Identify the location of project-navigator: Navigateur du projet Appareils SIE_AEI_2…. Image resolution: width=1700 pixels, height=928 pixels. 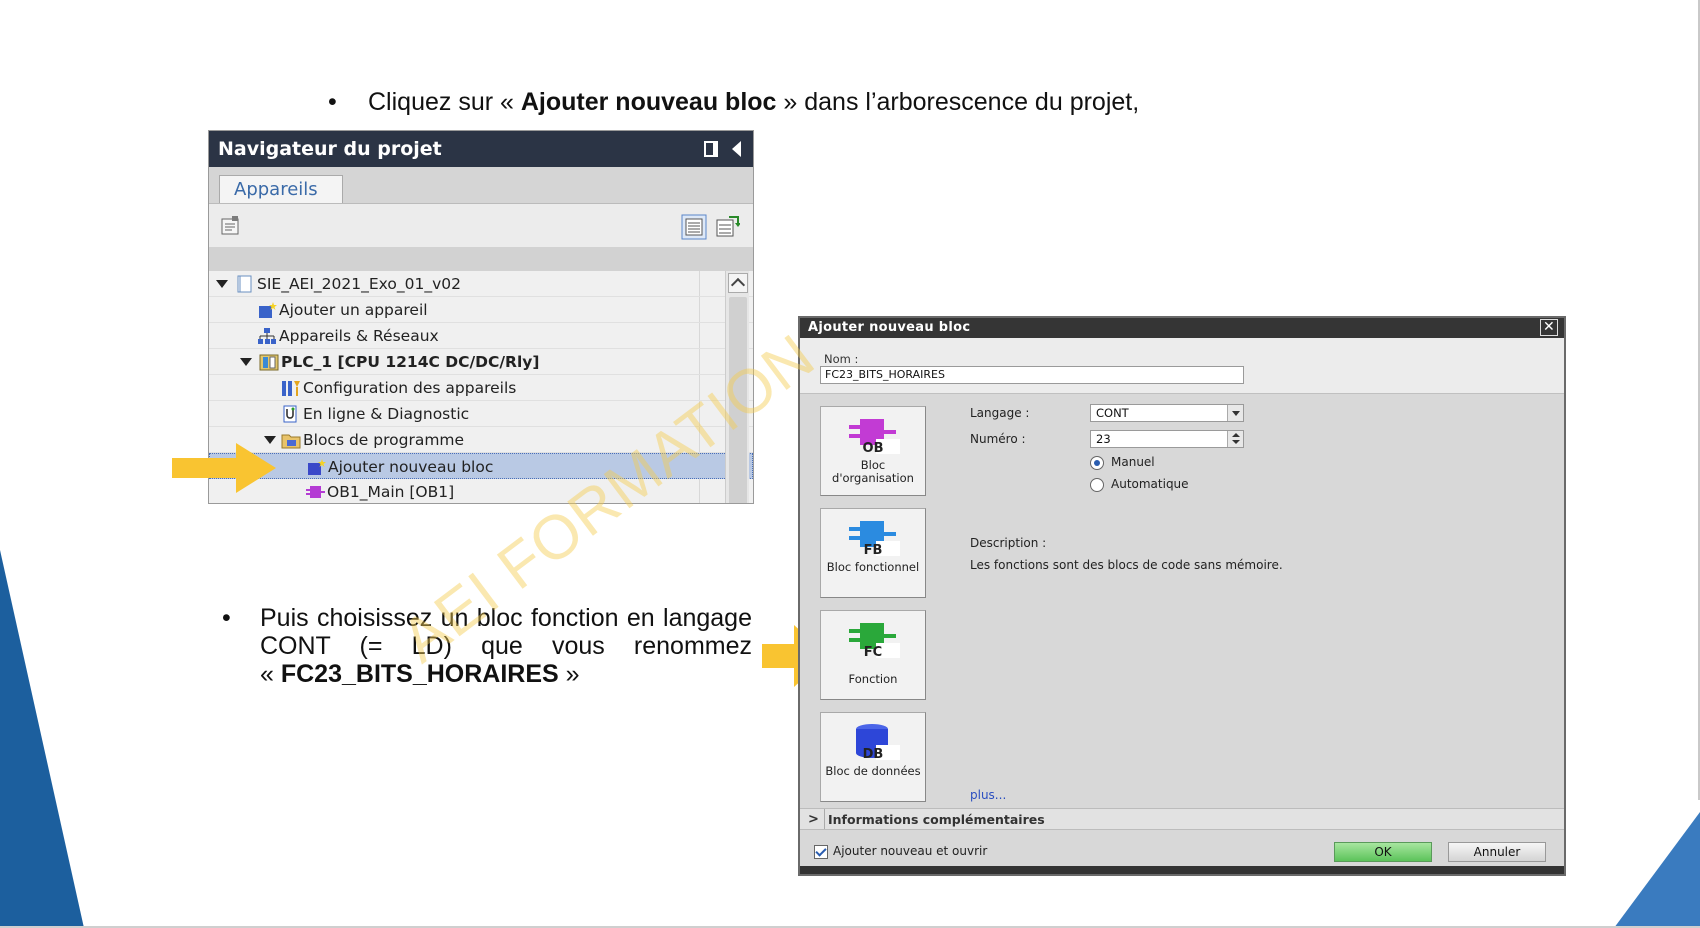
(481, 317).